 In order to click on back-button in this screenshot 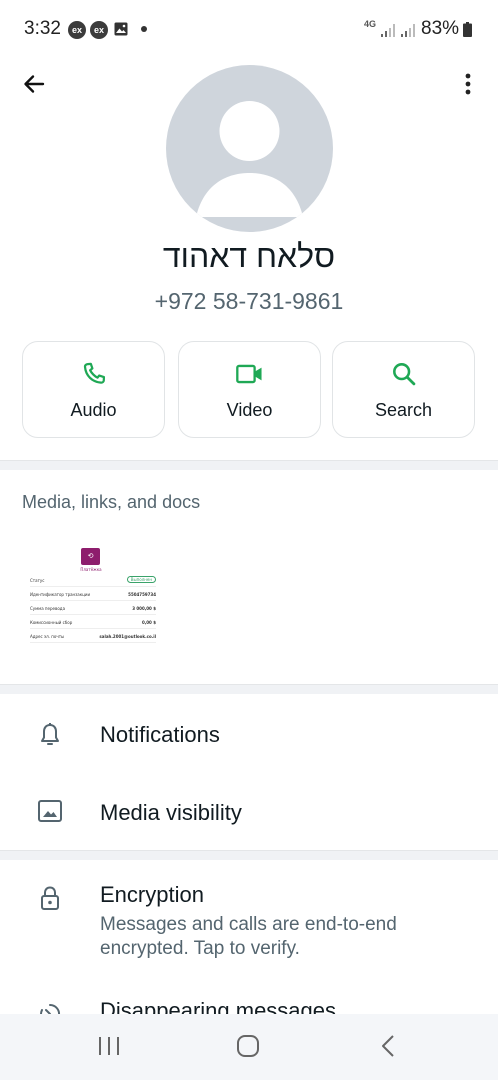, I will do `click(34, 84)`.